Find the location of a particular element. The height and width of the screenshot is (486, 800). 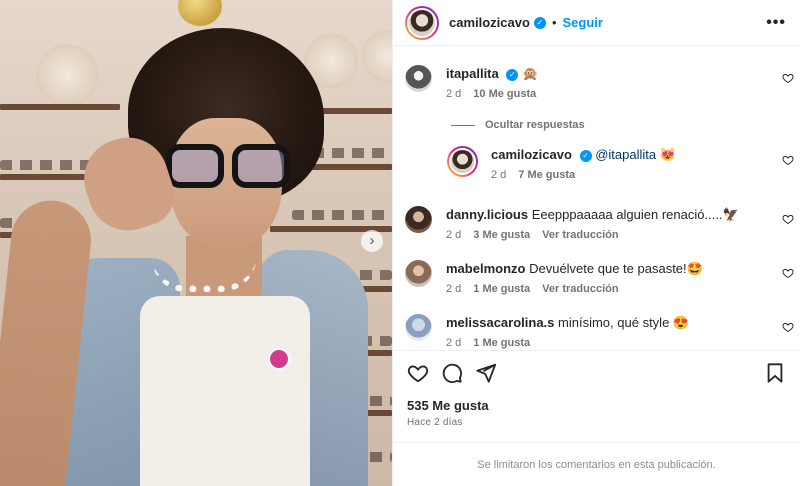

comment-username: melissacarolina.s is located at coordinates (500, 322).